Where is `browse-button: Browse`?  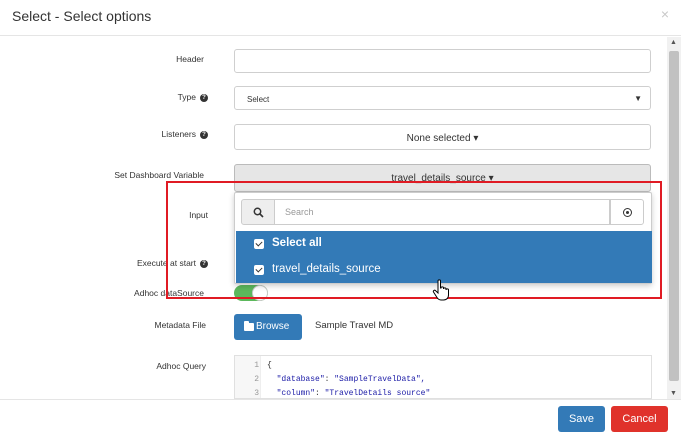 browse-button: Browse is located at coordinates (268, 327).